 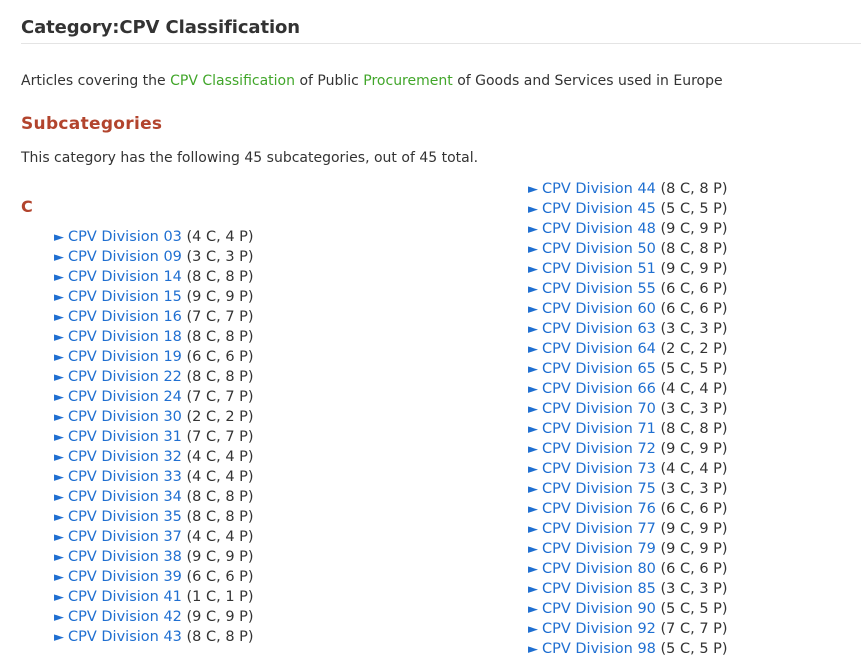 What do you see at coordinates (599, 389) in the screenshot?
I see `subcategory-link: CPV Division 66` at bounding box center [599, 389].